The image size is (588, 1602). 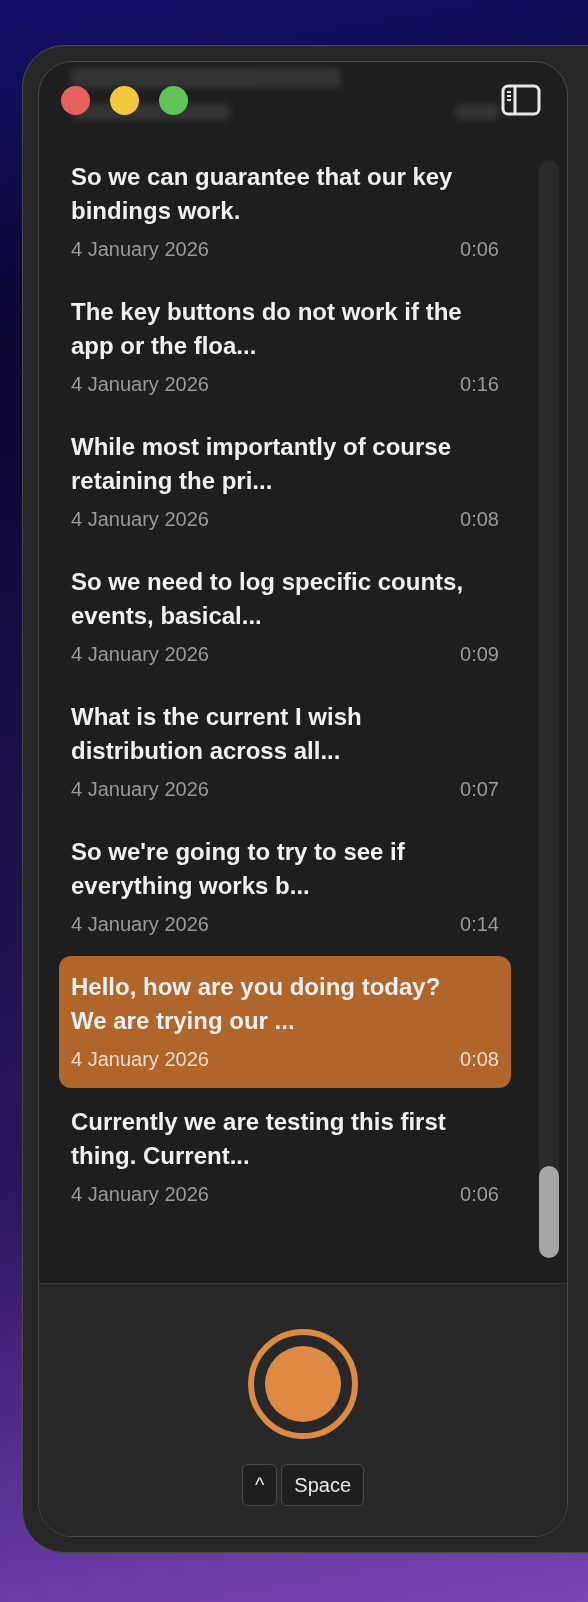 I want to click on recording-duration: 0:16, so click(x=479, y=384).